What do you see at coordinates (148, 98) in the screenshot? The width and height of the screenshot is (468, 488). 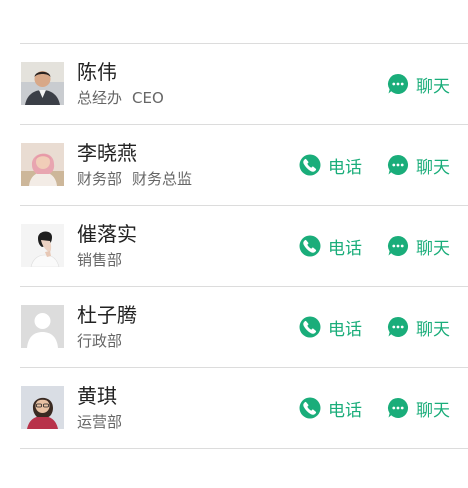 I see `job-title-label: CEO` at bounding box center [148, 98].